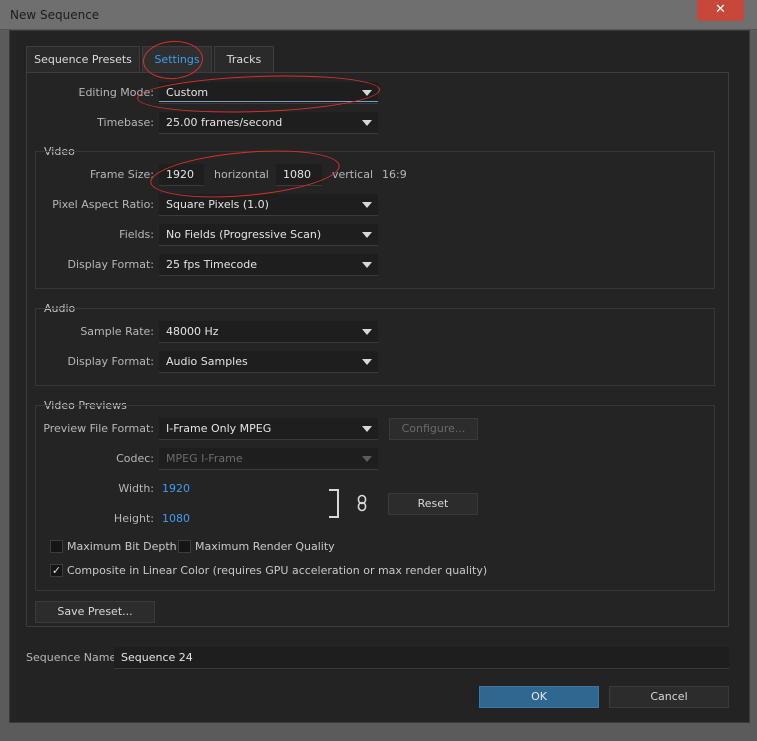 Image resolution: width=757 pixels, height=741 pixels. I want to click on checkmark-icon: ✓, so click(56, 570).